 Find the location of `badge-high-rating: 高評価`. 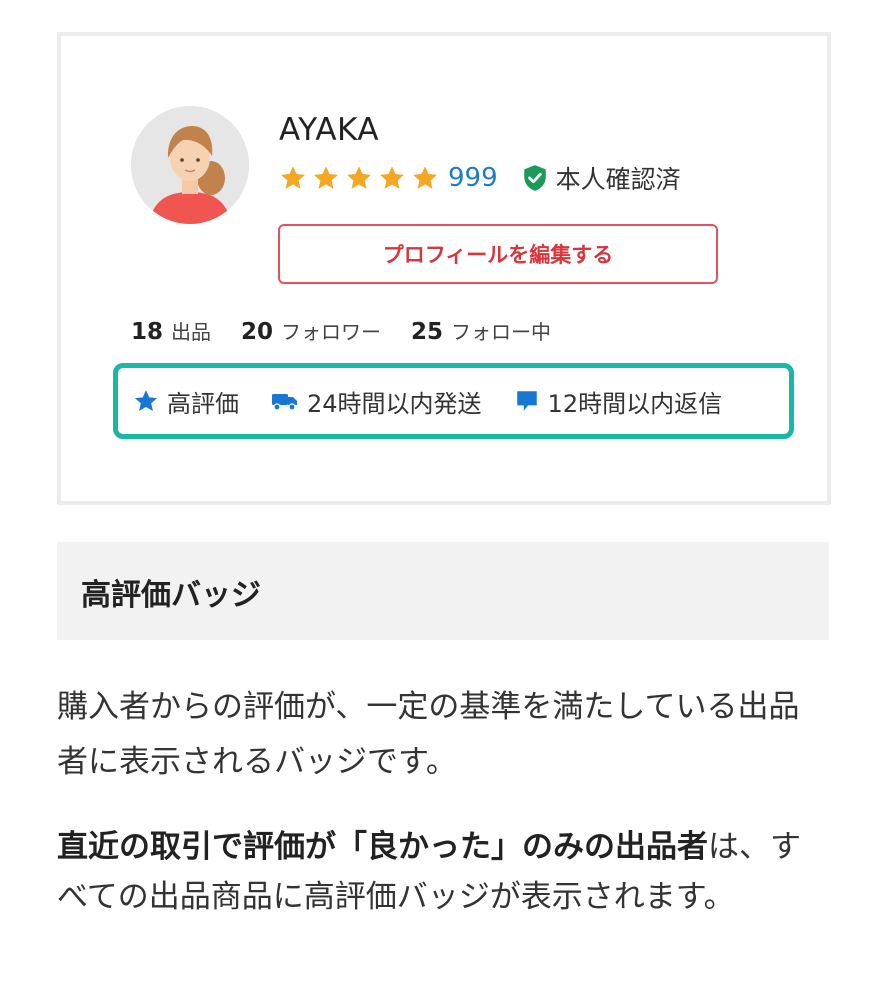

badge-high-rating: 高評価 is located at coordinates (186, 401).